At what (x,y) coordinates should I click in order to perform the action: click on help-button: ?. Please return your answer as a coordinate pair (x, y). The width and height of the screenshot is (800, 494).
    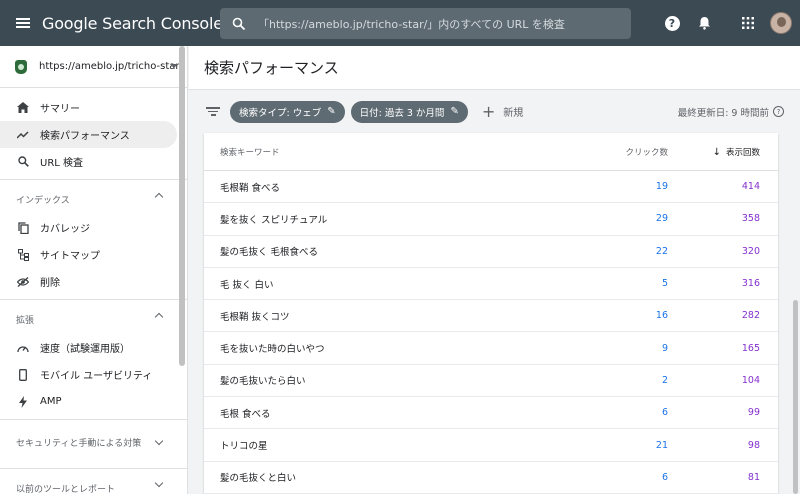
    Looking at the image, I should click on (672, 23).